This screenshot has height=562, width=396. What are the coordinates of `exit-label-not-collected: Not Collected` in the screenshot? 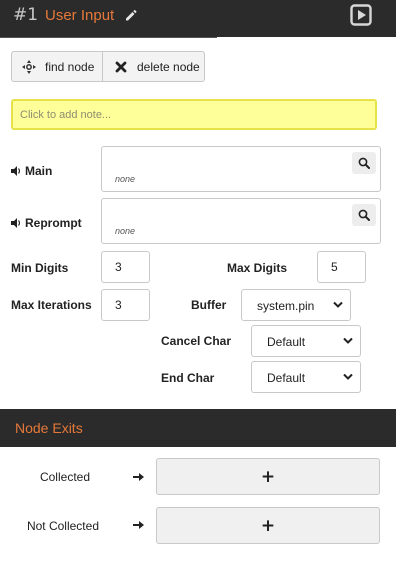 It's located at (62, 526).